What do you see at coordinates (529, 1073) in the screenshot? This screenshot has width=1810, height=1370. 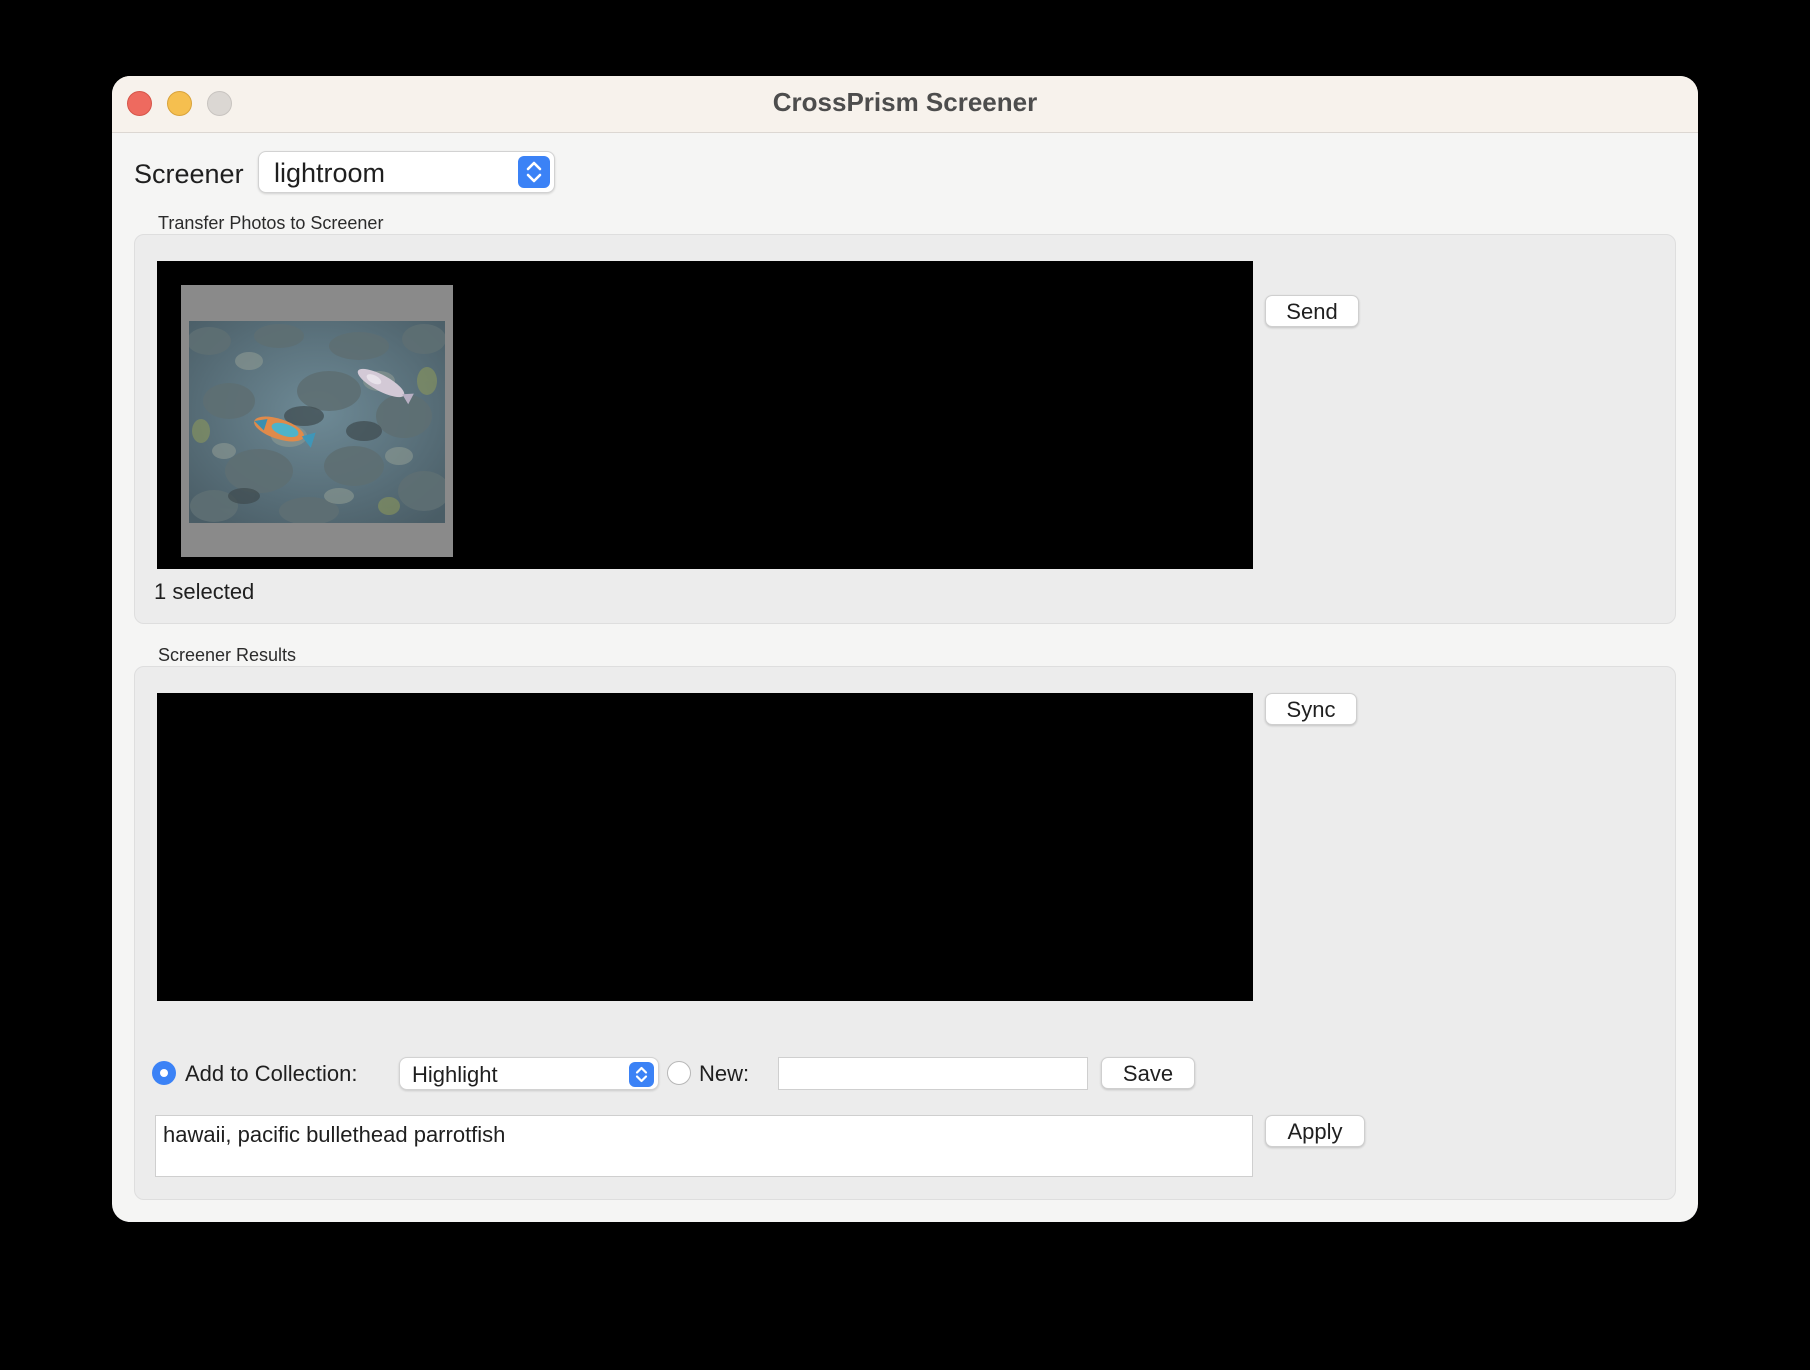 I see `collection-popup: Highlight` at bounding box center [529, 1073].